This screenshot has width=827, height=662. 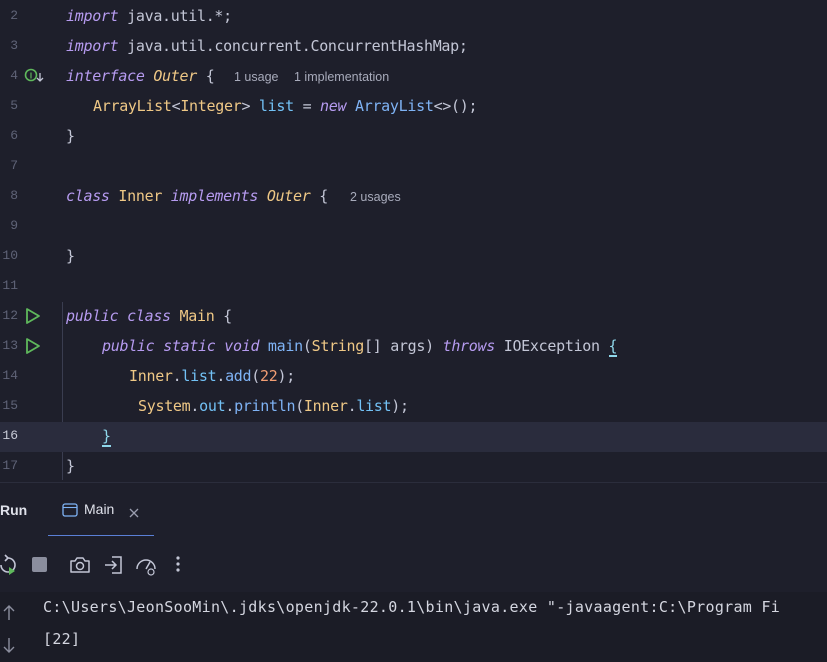 What do you see at coordinates (256, 77) in the screenshot?
I see `usage-hint: 1 usage` at bounding box center [256, 77].